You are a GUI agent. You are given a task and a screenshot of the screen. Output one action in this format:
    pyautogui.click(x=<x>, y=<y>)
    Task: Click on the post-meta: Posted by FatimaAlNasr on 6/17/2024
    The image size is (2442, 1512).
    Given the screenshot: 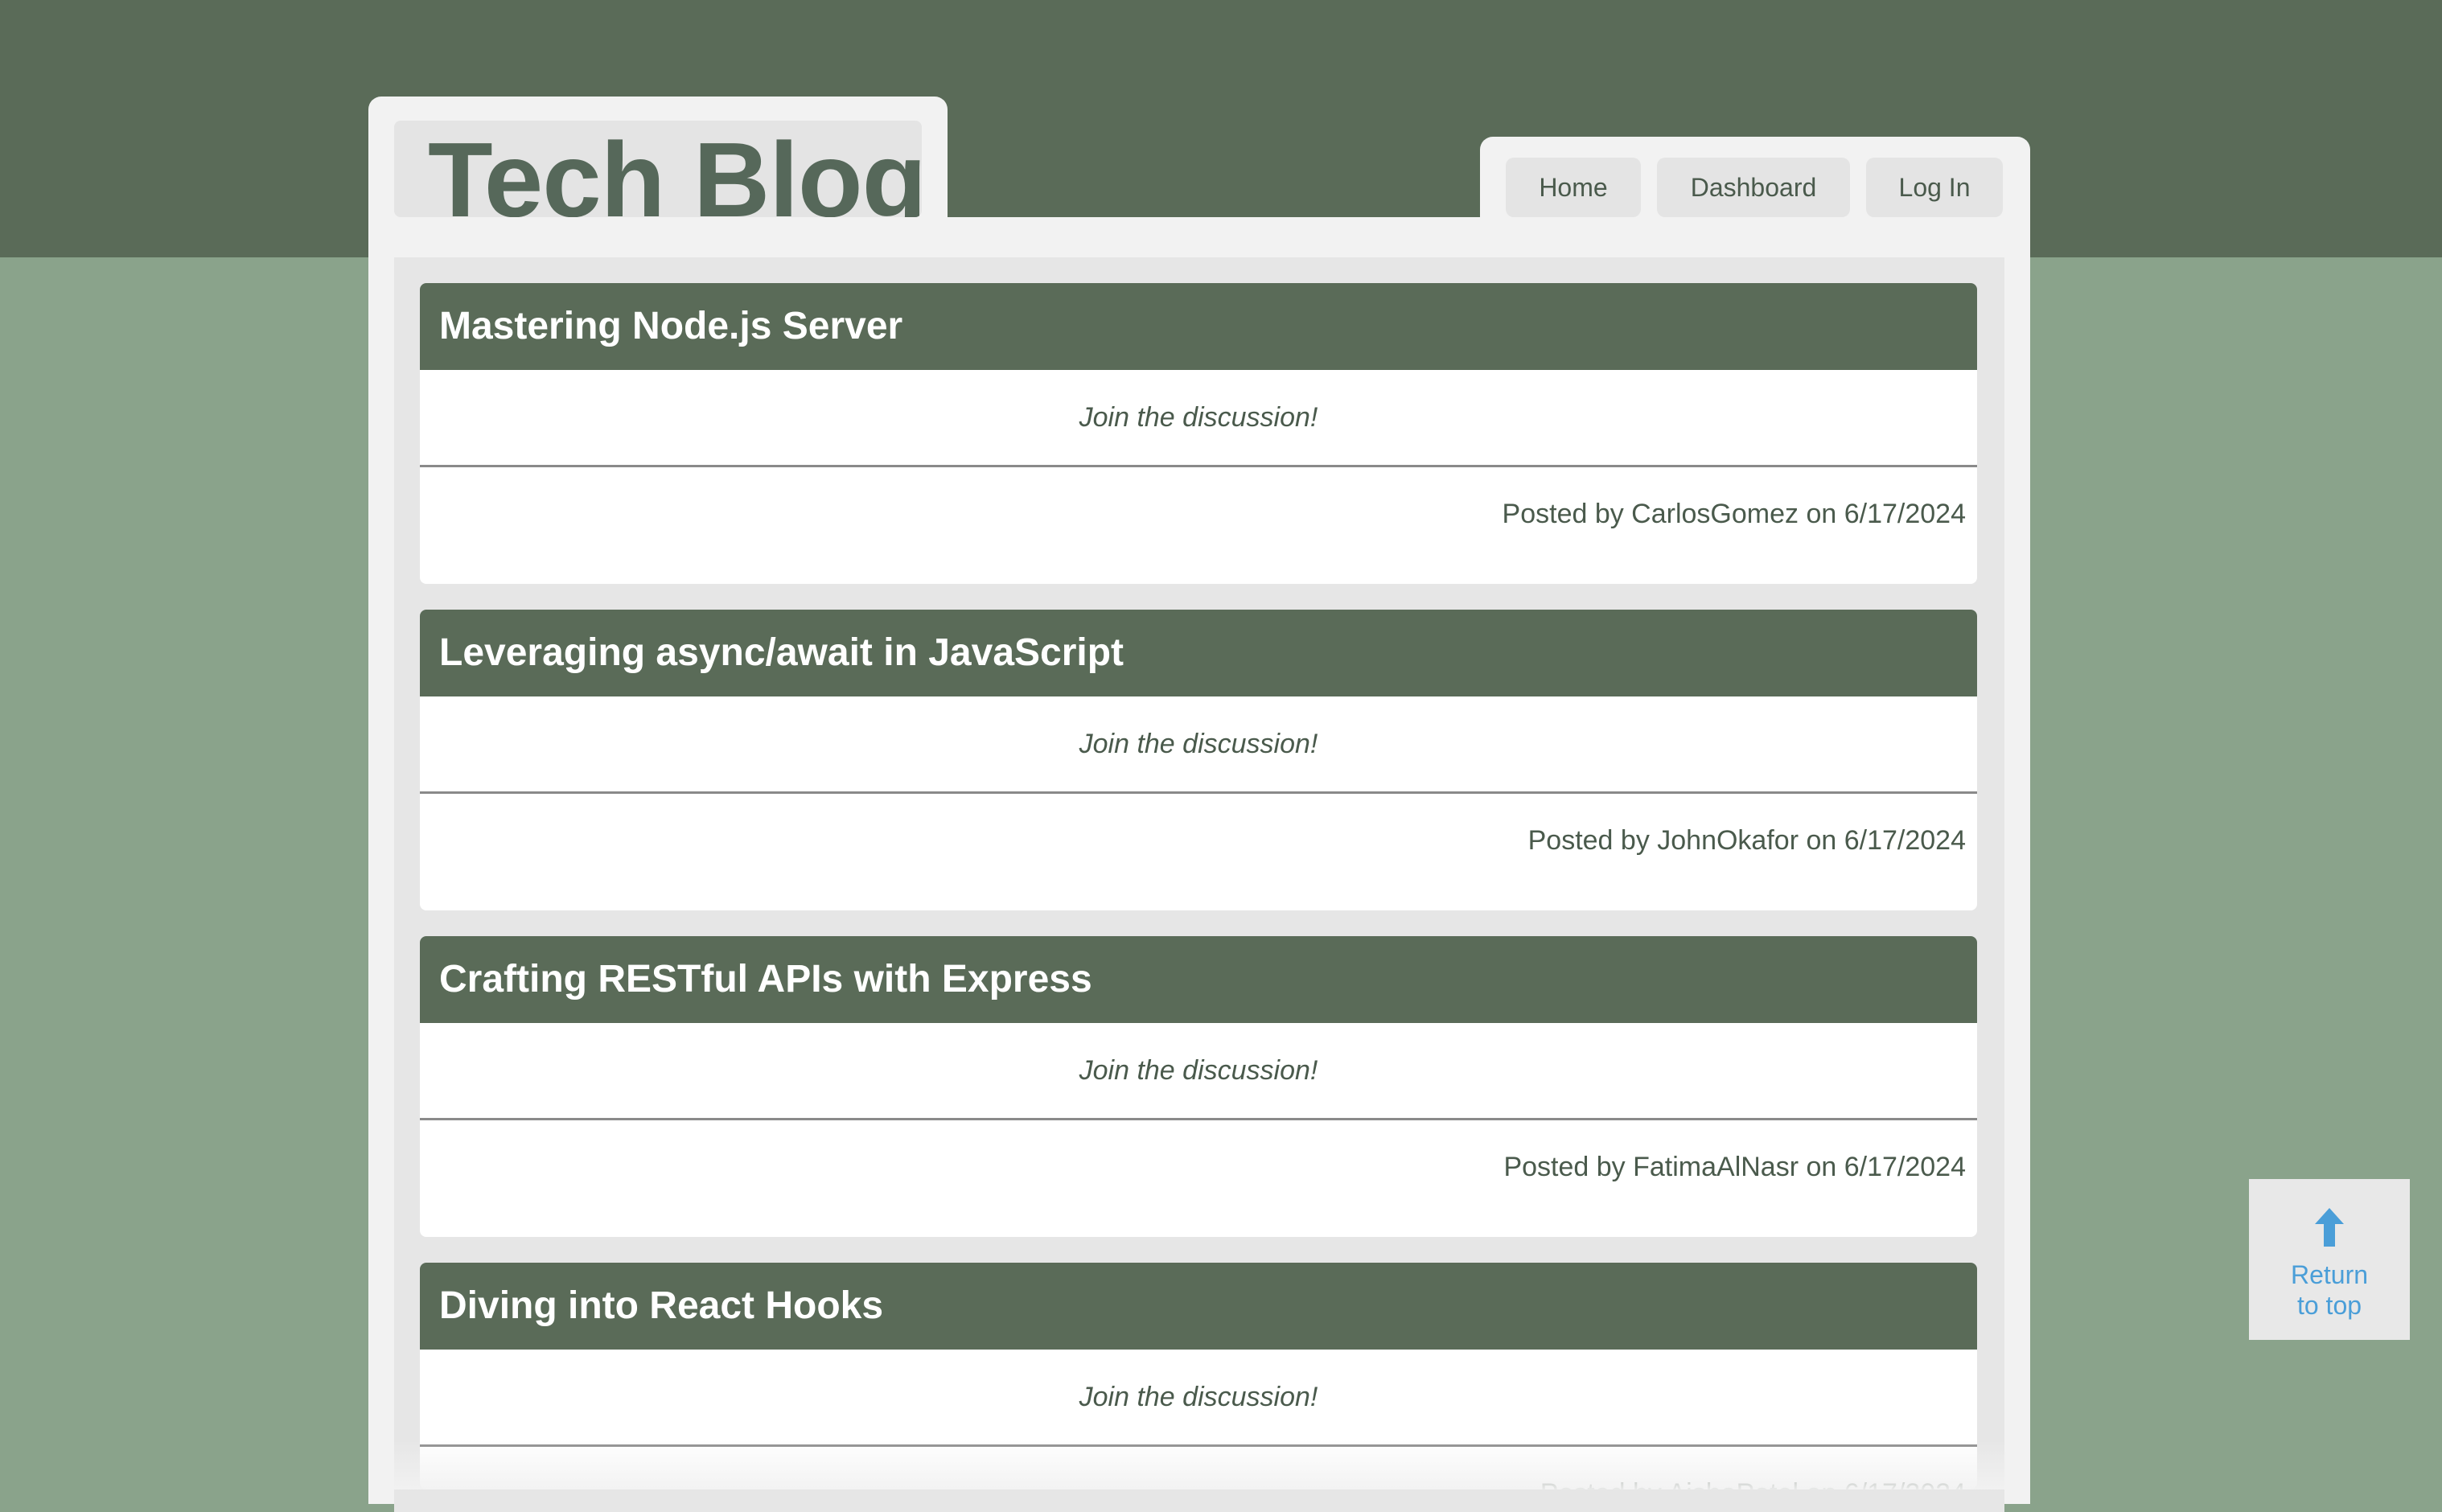 What is the action you would take?
    pyautogui.click(x=1734, y=1167)
    